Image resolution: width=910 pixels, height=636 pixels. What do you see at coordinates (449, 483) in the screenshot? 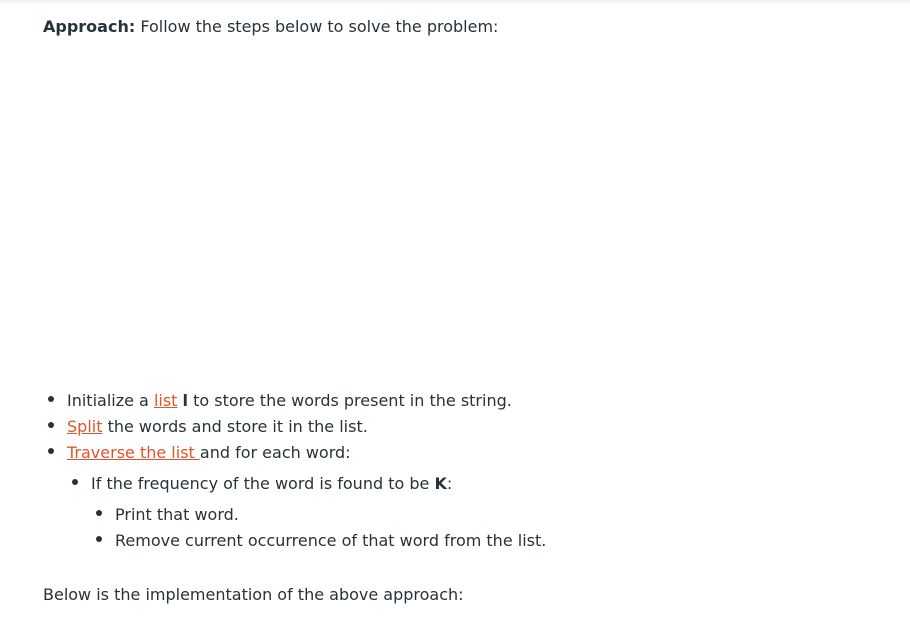
I see `condition-colon: :` at bounding box center [449, 483].